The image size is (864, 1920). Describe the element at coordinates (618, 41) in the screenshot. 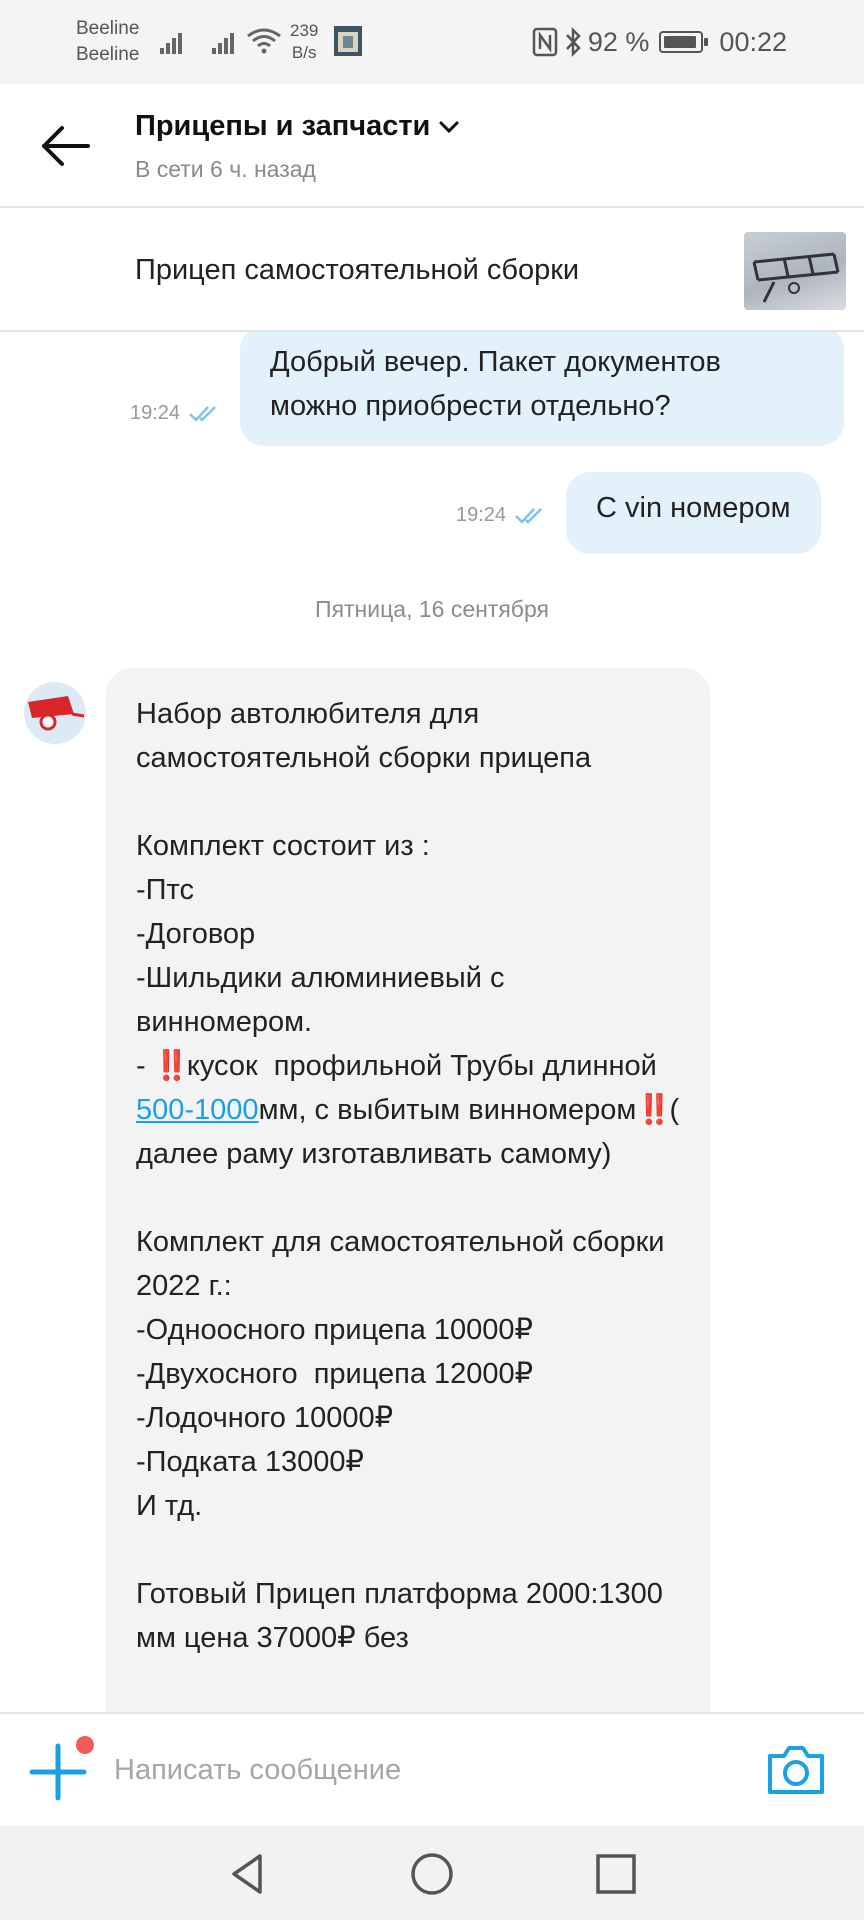

I see `battery-percent: 92 %` at that location.